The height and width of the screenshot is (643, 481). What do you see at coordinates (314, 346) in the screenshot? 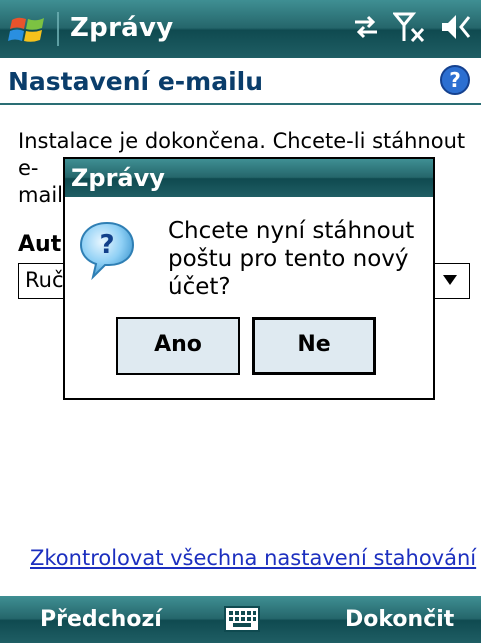
I see `no-button: Ne` at bounding box center [314, 346].